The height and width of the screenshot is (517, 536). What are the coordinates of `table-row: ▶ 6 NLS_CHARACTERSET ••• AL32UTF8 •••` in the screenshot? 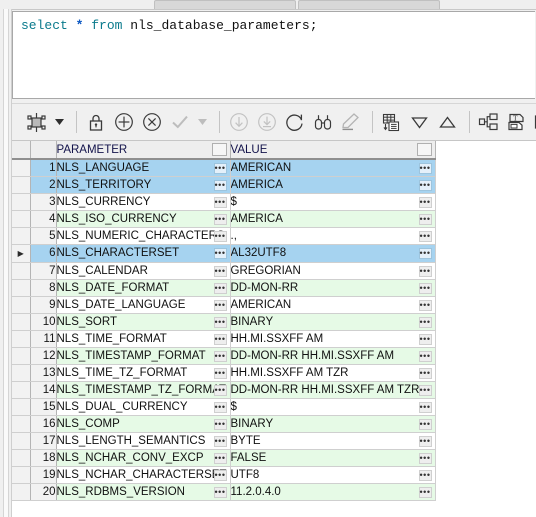 It's located at (224, 253).